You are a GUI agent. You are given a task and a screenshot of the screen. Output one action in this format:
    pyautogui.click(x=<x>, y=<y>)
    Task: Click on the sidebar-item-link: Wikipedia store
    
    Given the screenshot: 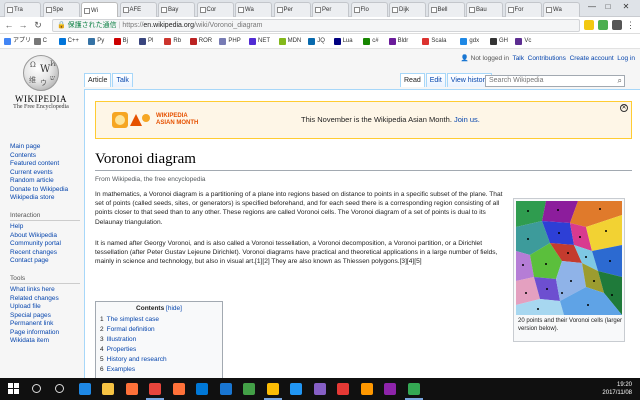 What is the action you would take?
    pyautogui.click(x=49, y=198)
    